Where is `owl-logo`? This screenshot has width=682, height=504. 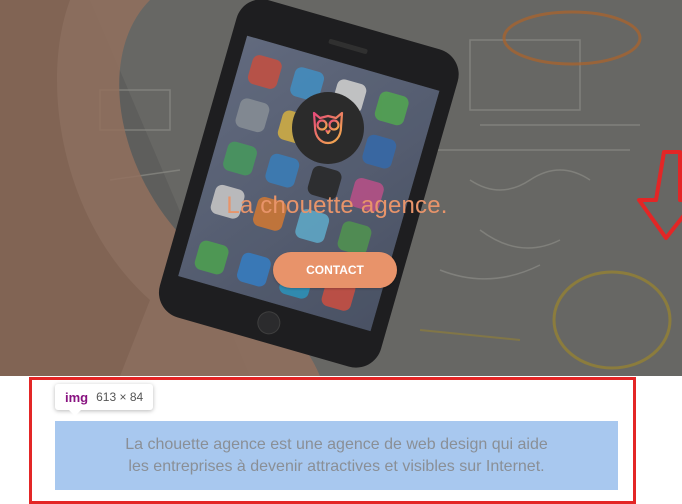 owl-logo is located at coordinates (328, 128).